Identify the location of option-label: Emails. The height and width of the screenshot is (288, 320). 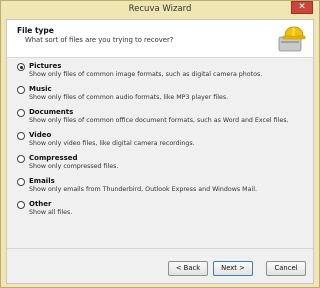
(42, 181).